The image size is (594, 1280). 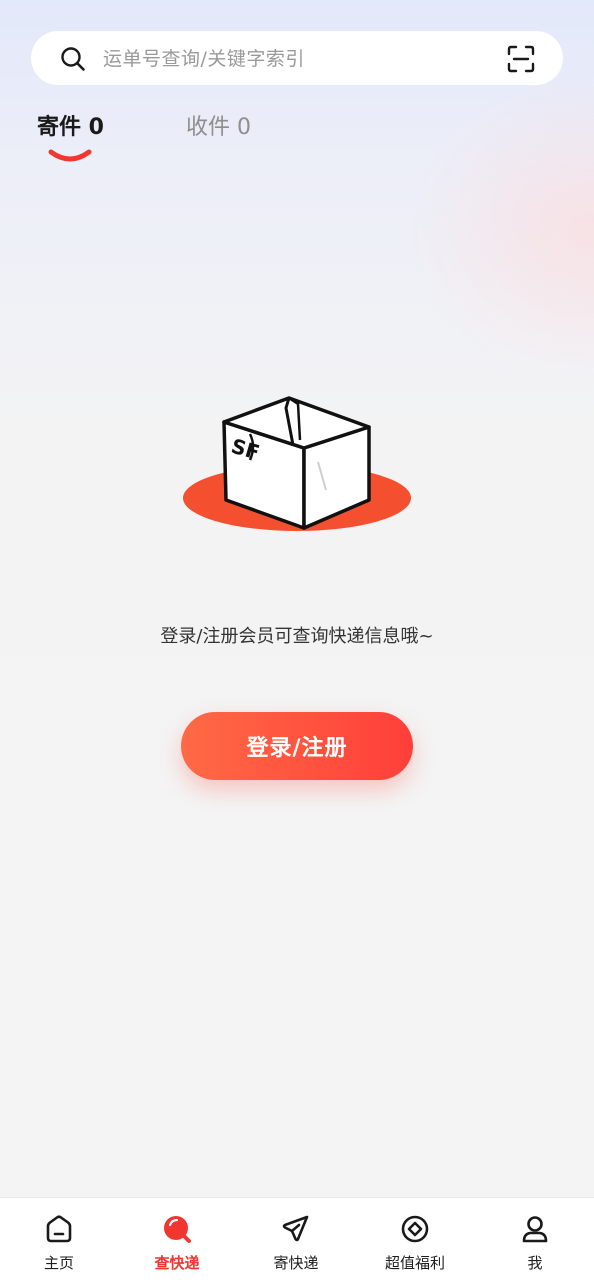 I want to click on nav-item-query: 查快递, so click(x=177, y=1239).